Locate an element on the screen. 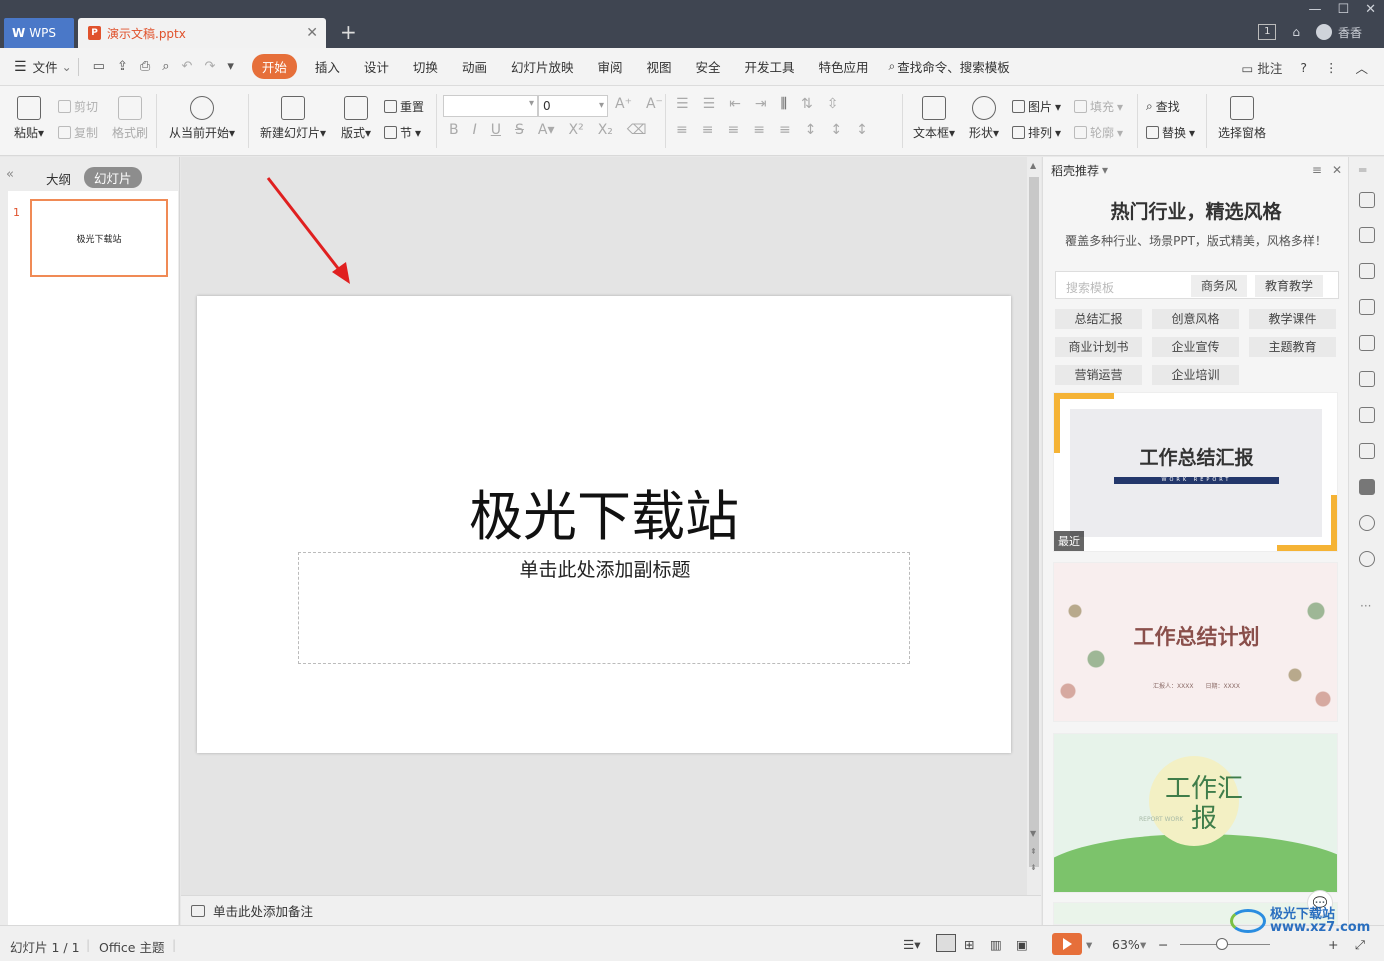 The width and height of the screenshot is (1384, 961). notes-toggle-icon: ☰▾ is located at coordinates (911, 944).